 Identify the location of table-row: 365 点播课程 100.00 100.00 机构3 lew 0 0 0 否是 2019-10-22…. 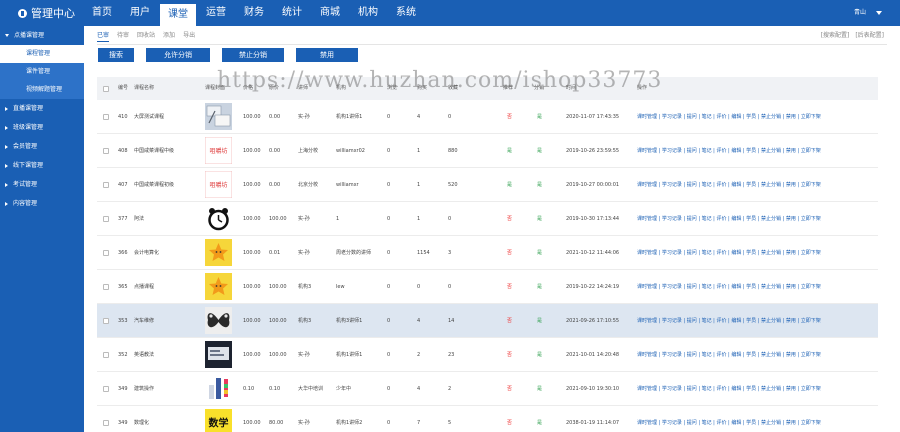
(487, 287).